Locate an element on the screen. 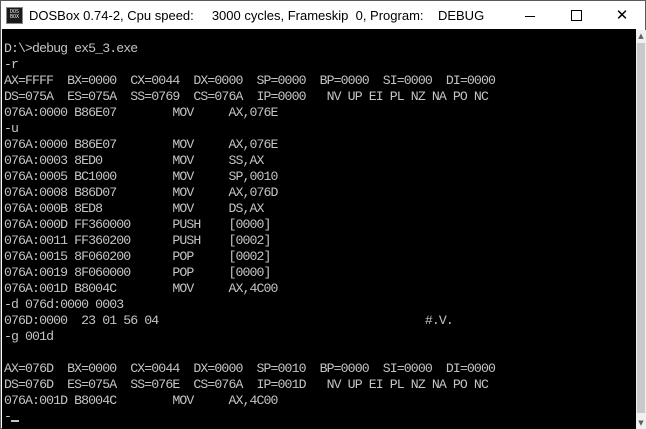 The height and width of the screenshot is (429, 646). scroll-thumb is located at coordinates (641, 228).